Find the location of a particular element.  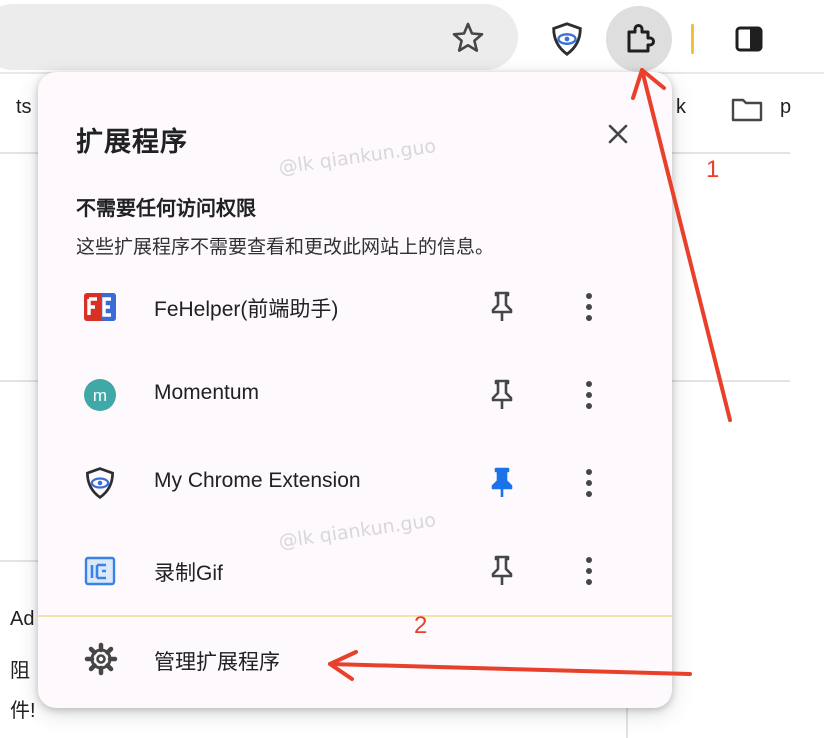

extension-row-record-gif: 录制Gif is located at coordinates (355, 571).